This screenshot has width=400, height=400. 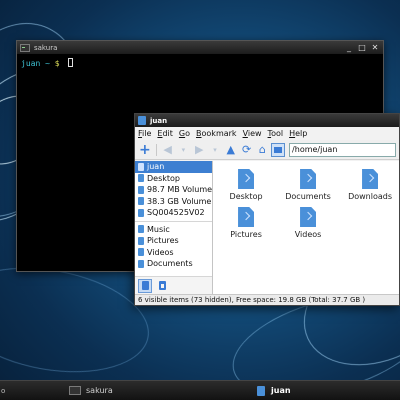 I want to click on sidebar-item-volume-1: 98.7 MB Volume, so click(x=173, y=190).